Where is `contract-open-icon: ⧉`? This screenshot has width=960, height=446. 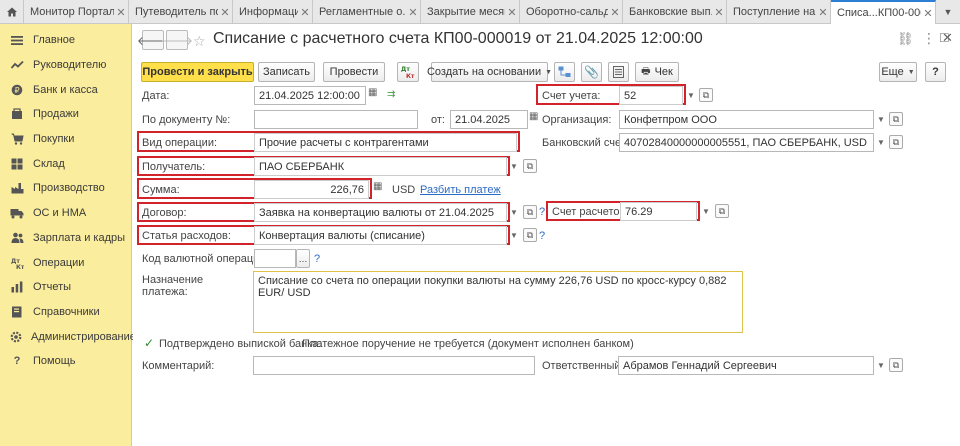 contract-open-icon: ⧉ is located at coordinates (530, 212).